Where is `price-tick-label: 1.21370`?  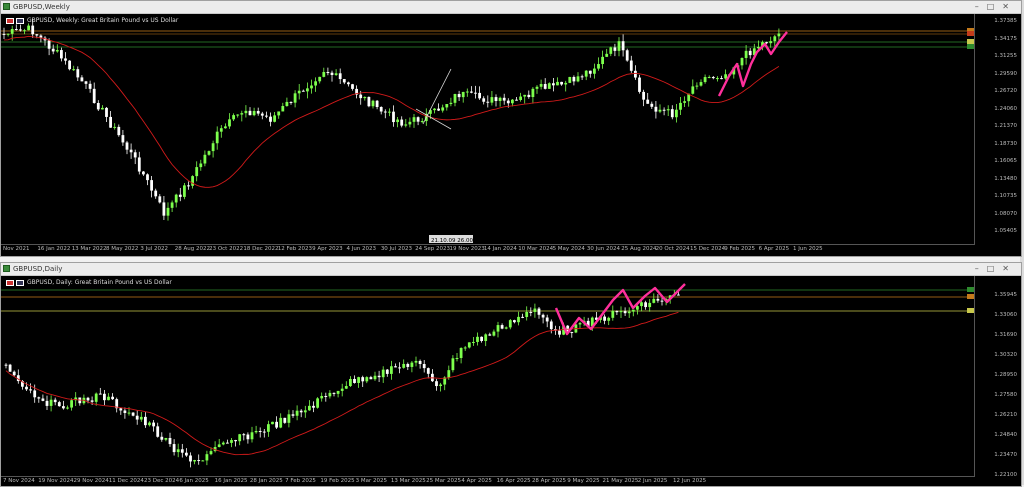
price-tick-label: 1.21370 is located at coordinates (1005, 126).